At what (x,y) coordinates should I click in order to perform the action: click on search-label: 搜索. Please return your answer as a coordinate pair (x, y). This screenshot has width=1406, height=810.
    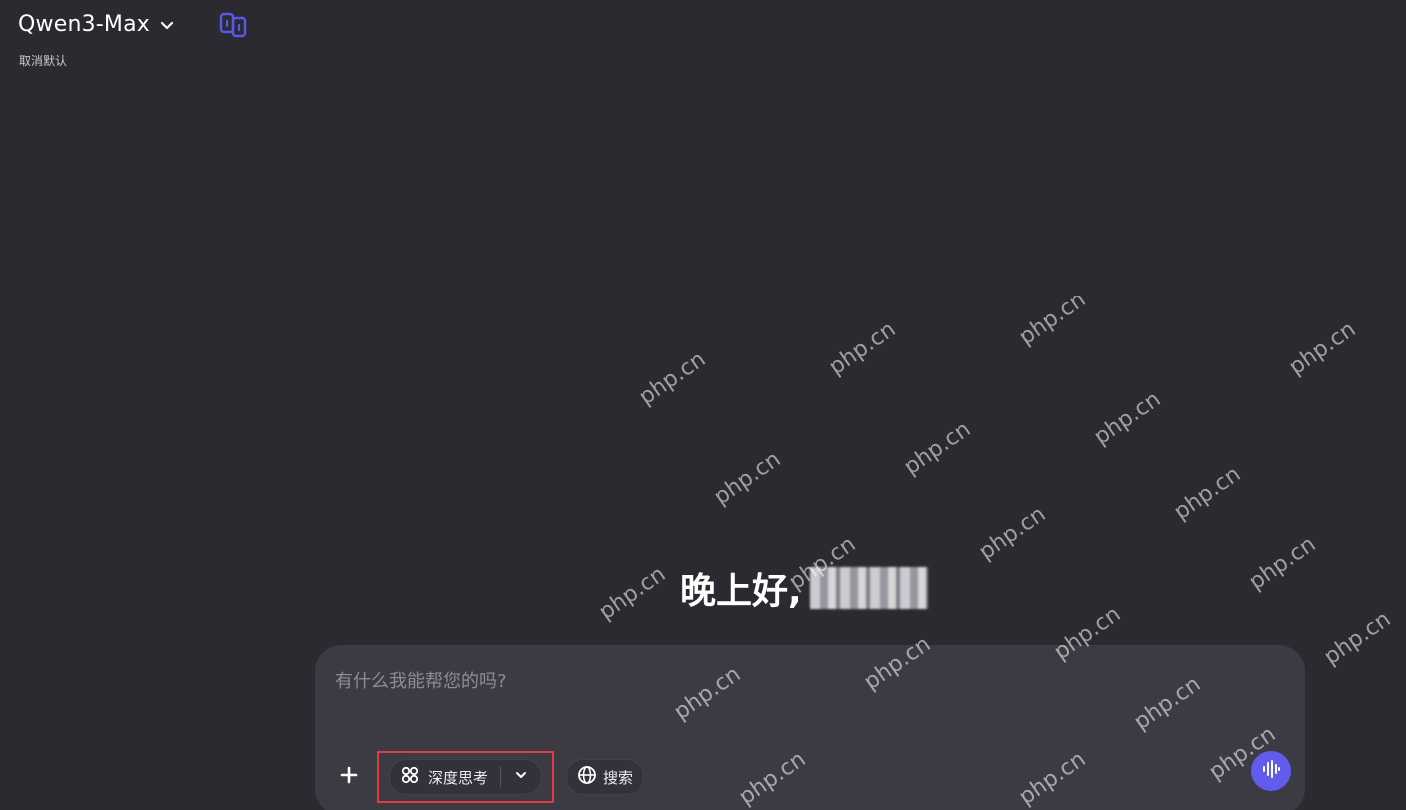
    Looking at the image, I should click on (618, 777).